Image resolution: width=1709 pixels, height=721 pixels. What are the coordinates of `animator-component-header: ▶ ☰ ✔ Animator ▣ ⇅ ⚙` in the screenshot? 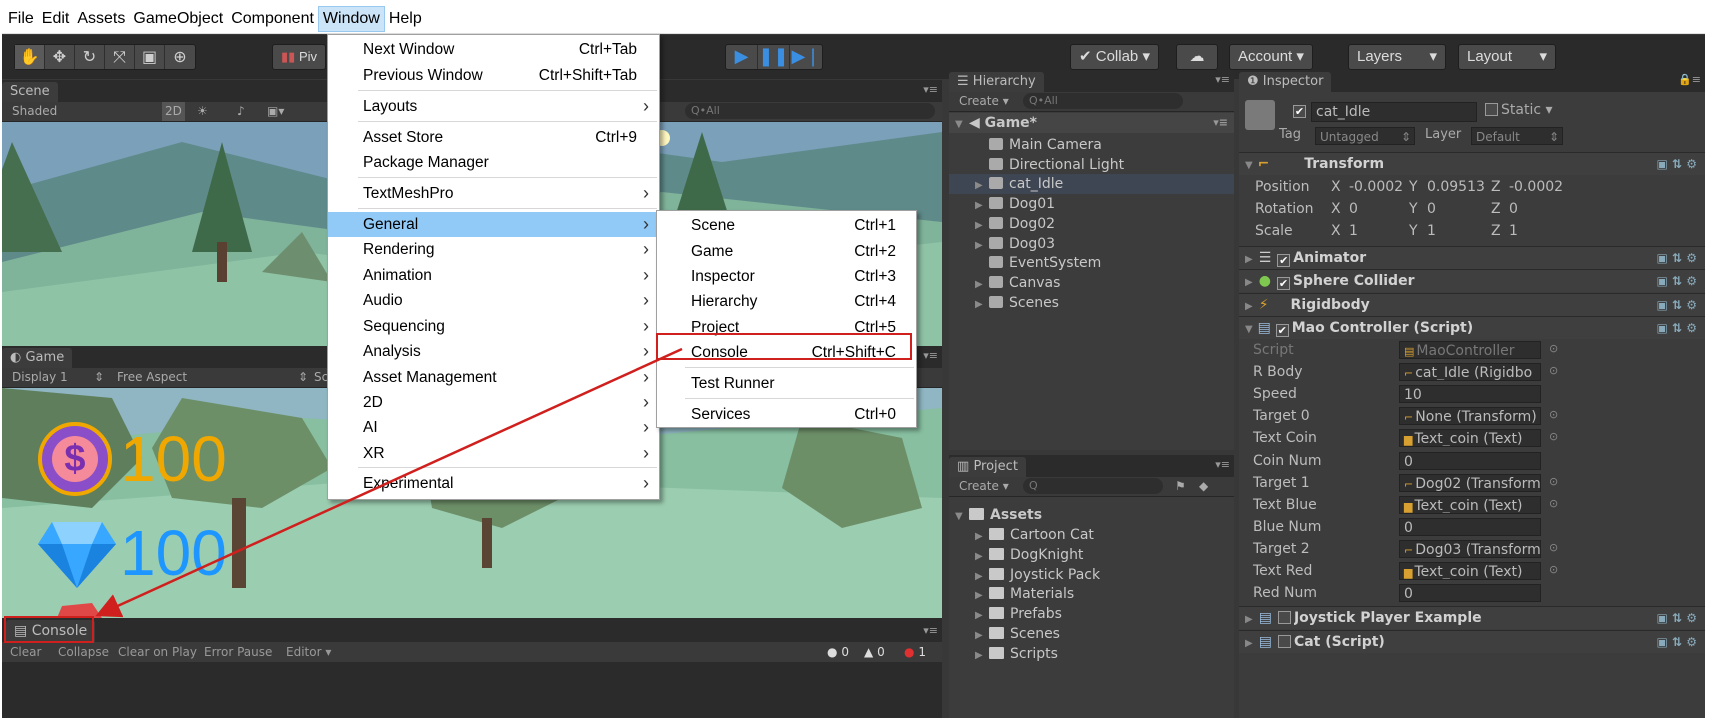 It's located at (1472, 257).